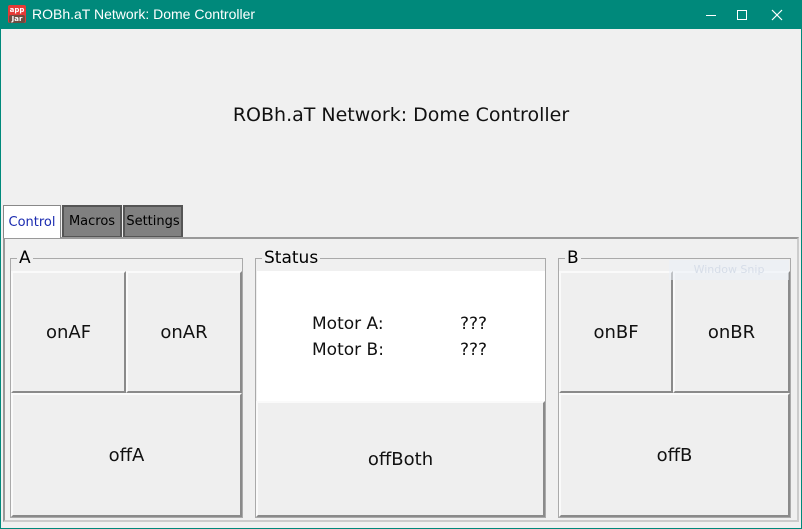  What do you see at coordinates (573, 258) in the screenshot?
I see `group-b-label: B` at bounding box center [573, 258].